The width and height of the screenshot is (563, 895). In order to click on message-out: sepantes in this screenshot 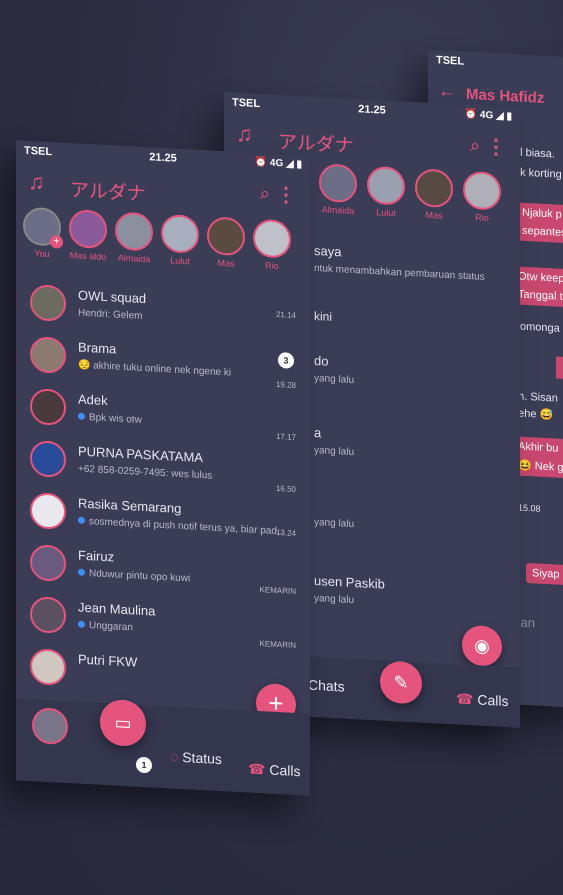, I will do `click(539, 232)`.